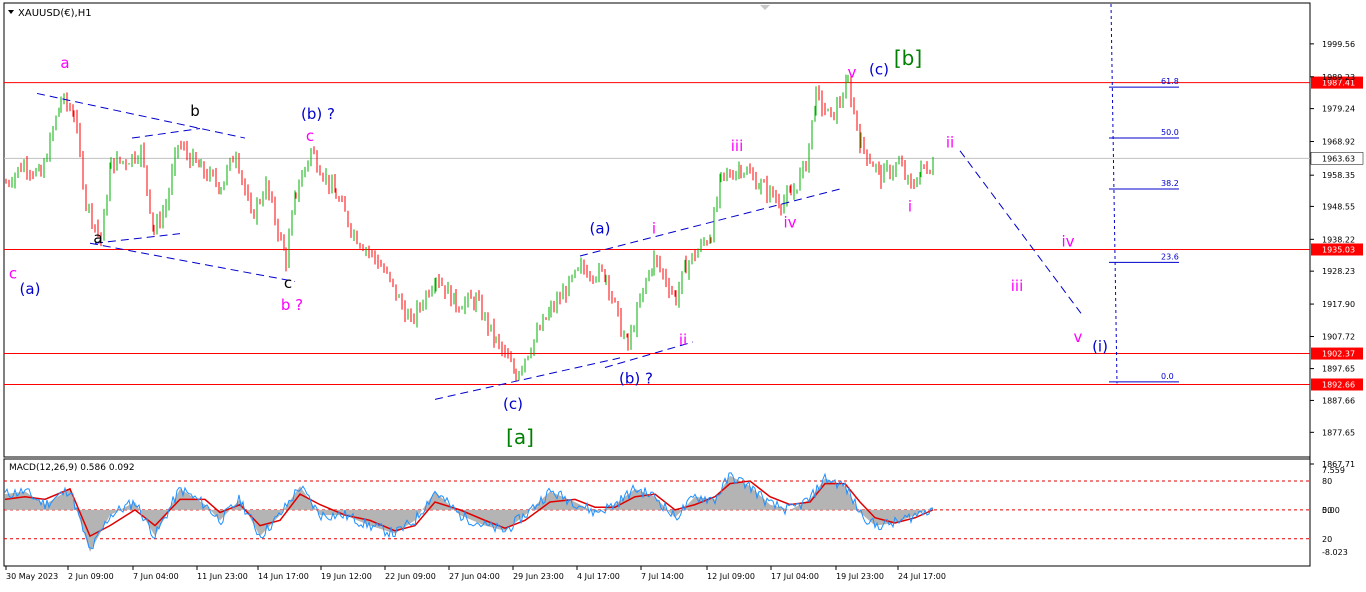 This screenshot has width=1366, height=592. What do you see at coordinates (91, 576) in the screenshot?
I see `time-tick-label: 2 Jun 09:00` at bounding box center [91, 576].